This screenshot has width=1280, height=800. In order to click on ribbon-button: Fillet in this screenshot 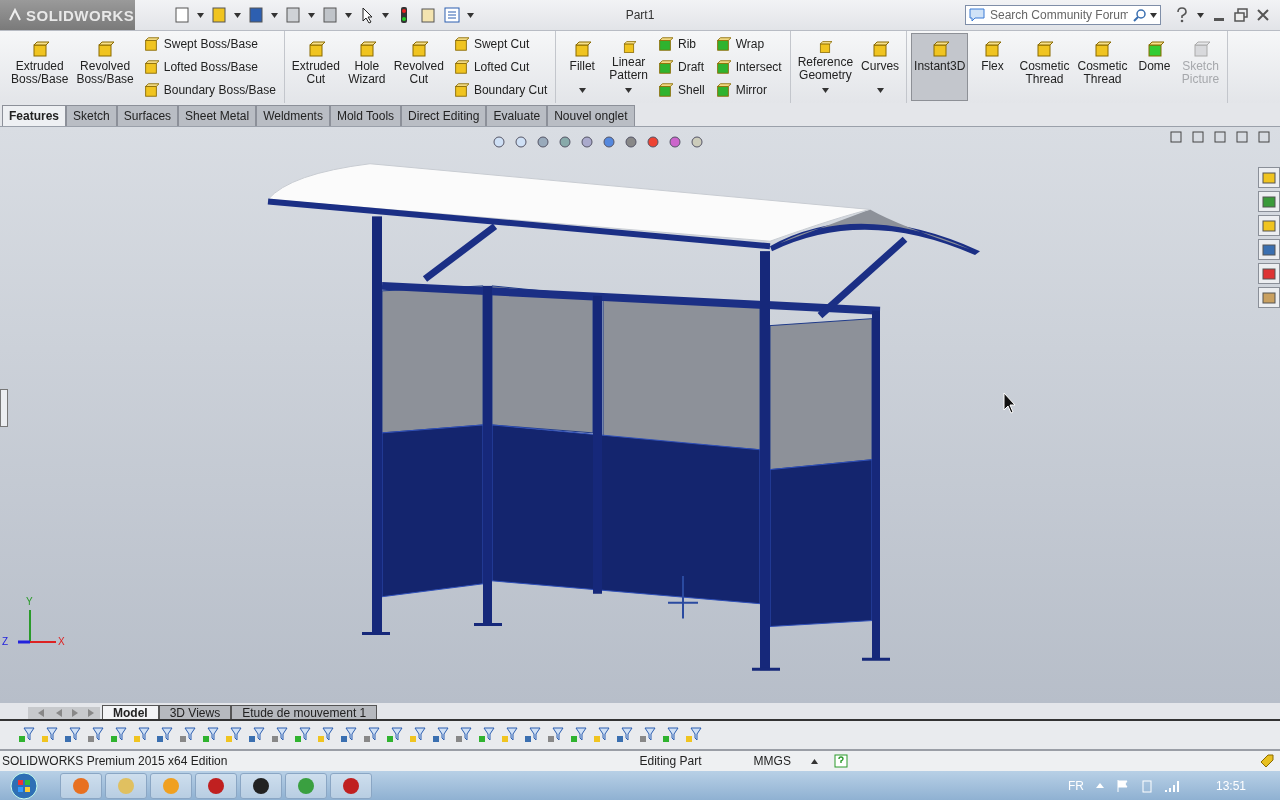, I will do `click(582, 67)`.